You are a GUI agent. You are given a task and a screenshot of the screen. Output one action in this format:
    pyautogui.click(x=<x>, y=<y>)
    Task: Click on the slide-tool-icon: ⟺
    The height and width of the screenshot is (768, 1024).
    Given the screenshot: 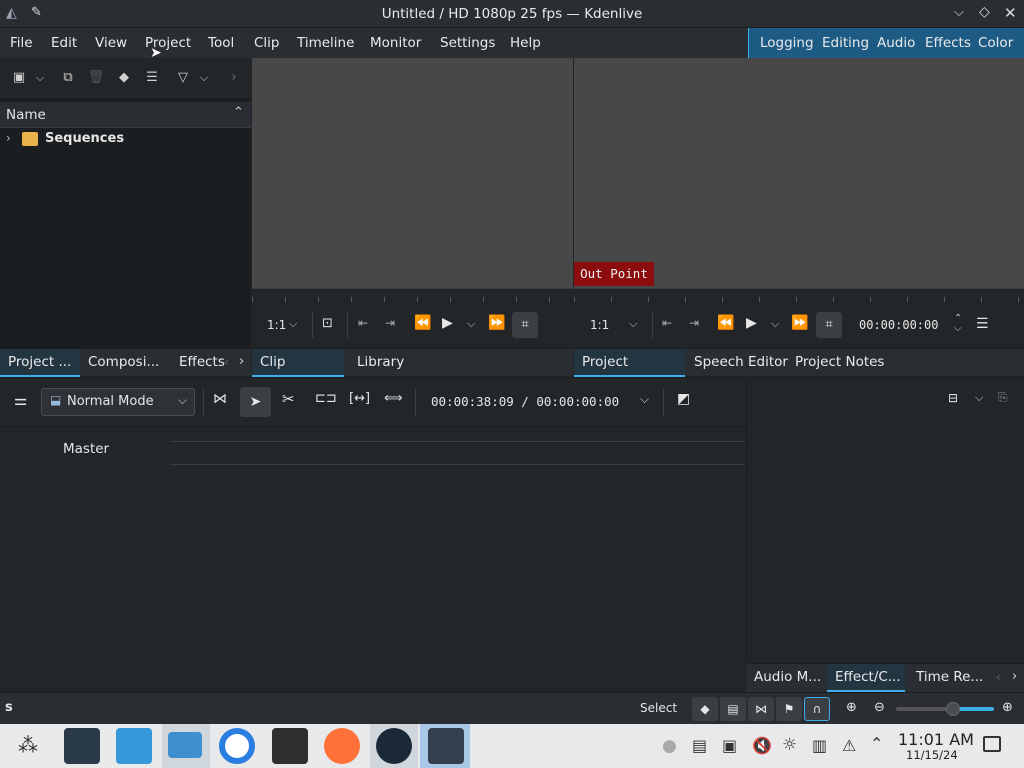 What is the action you would take?
    pyautogui.click(x=393, y=398)
    